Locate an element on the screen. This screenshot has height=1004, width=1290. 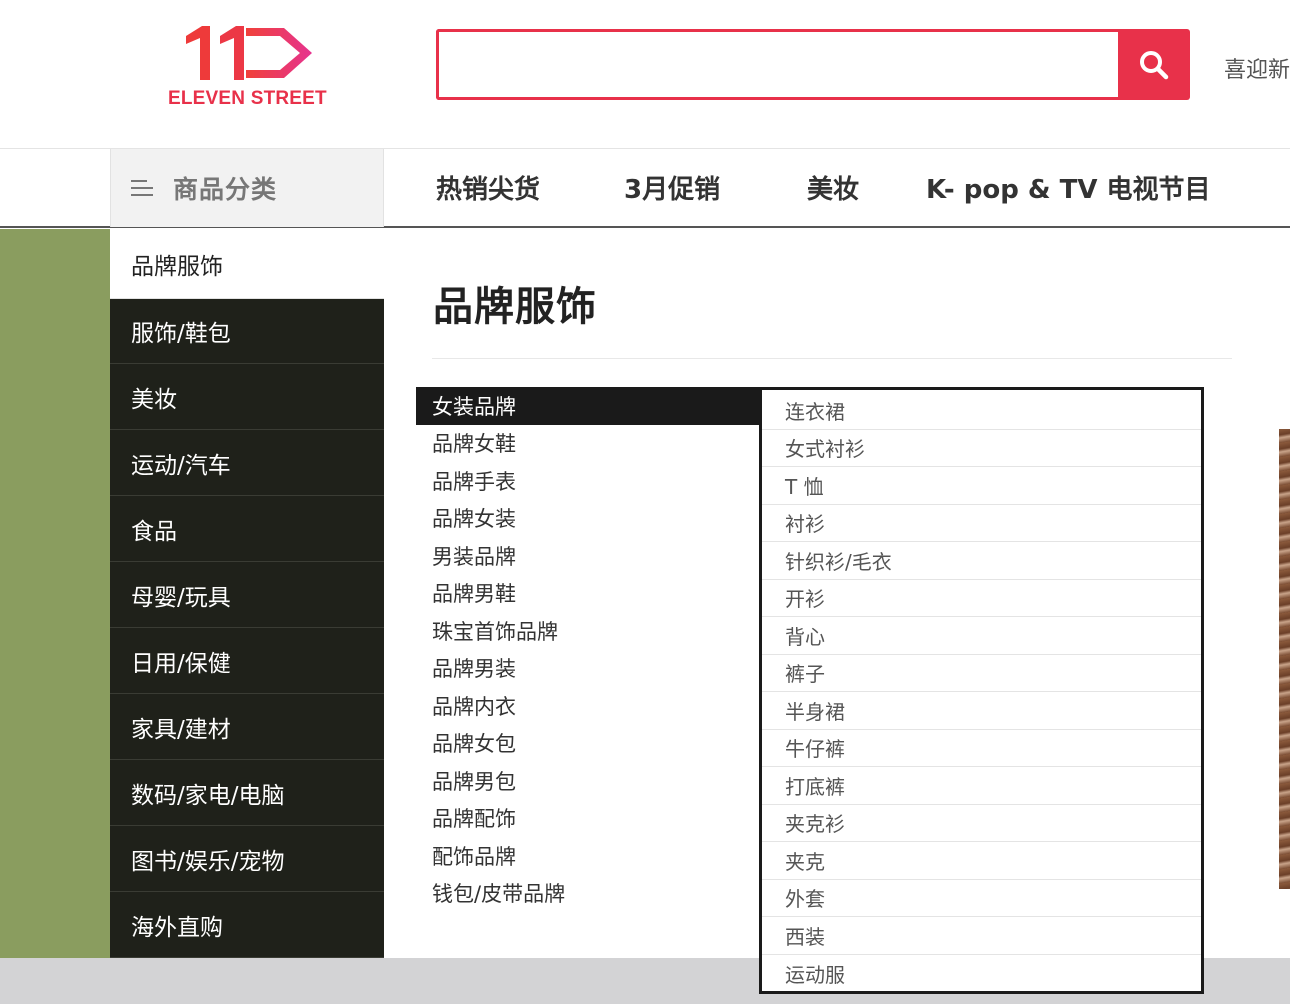
nav-item-kpop: K- pop & TV 电视节目 is located at coordinates (1068, 187).